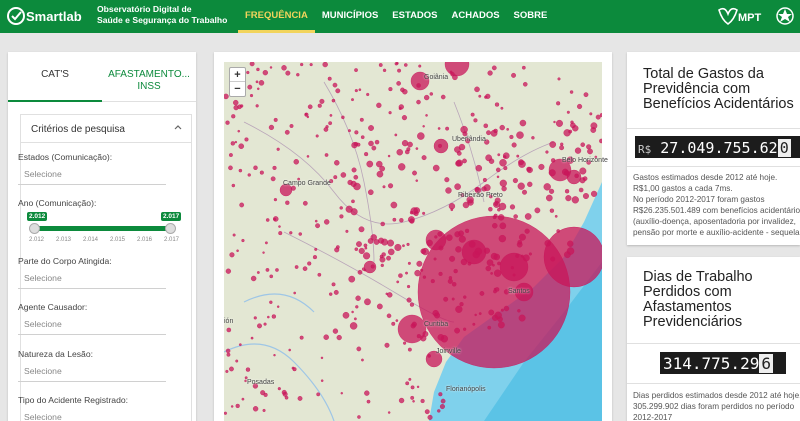 This screenshot has height=421, width=800. What do you see at coordinates (170, 228) in the screenshot?
I see `year-max-handle` at bounding box center [170, 228].